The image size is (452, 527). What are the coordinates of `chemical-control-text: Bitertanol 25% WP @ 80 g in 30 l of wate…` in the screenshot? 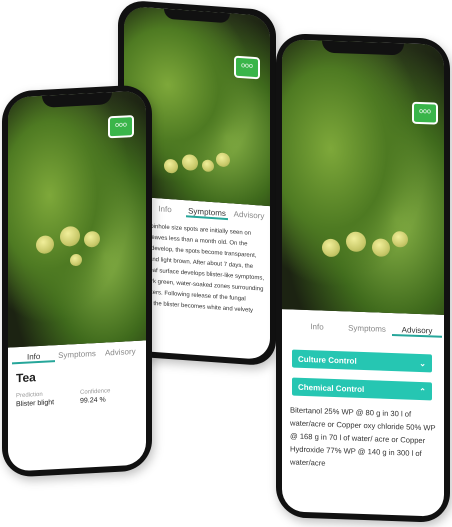 It's located at (363, 436).